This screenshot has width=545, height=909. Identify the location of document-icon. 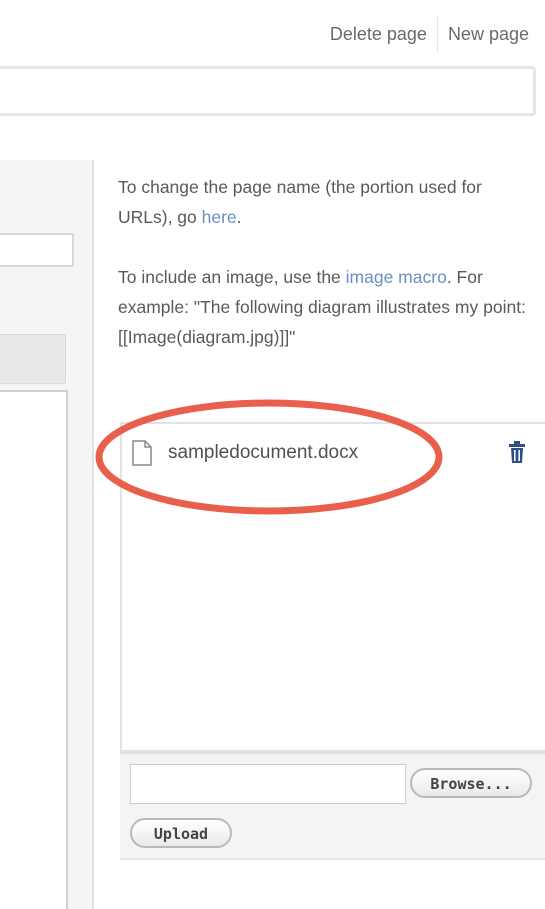
(142, 453).